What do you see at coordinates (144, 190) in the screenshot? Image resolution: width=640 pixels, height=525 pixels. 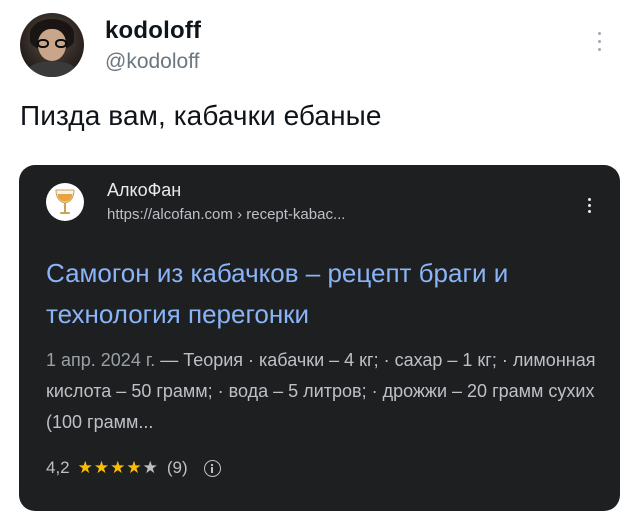 I see `site-name: АлкоФан` at bounding box center [144, 190].